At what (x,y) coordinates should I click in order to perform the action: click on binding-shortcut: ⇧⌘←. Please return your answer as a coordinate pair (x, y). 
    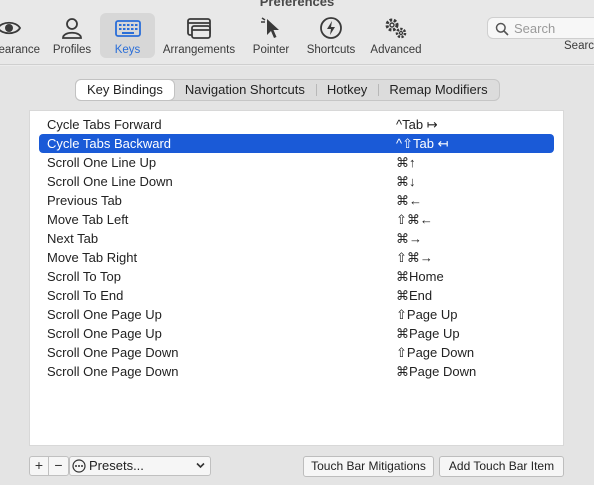
    Looking at the image, I should click on (414, 219).